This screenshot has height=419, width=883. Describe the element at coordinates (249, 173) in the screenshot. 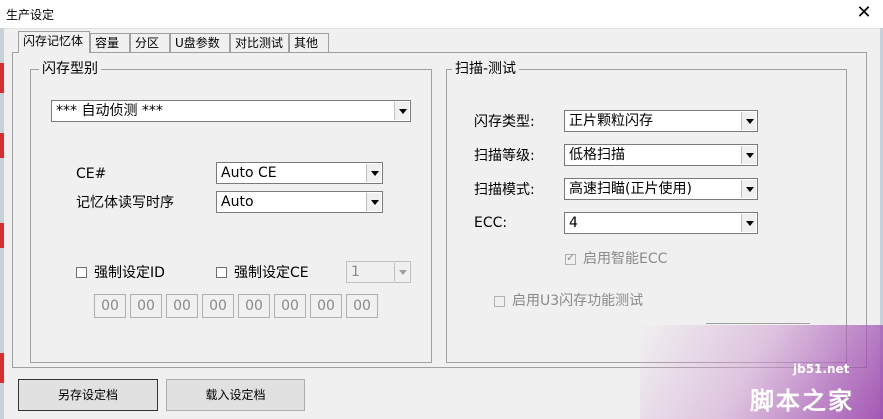

I see `ce-value: Auto CE` at that location.